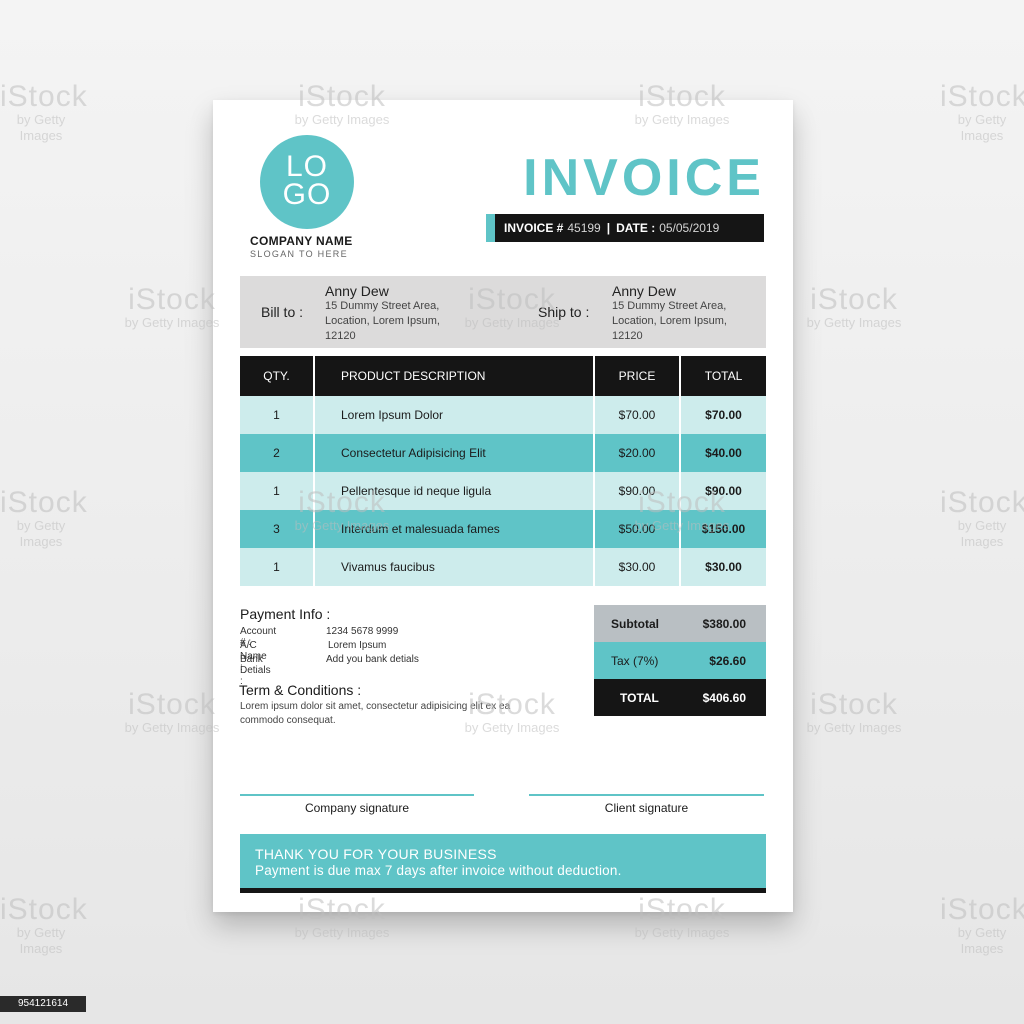 This screenshot has width=1024, height=1024. Describe the element at coordinates (357, 291) in the screenshot. I see `bill-to-name: Anny Dew` at that location.